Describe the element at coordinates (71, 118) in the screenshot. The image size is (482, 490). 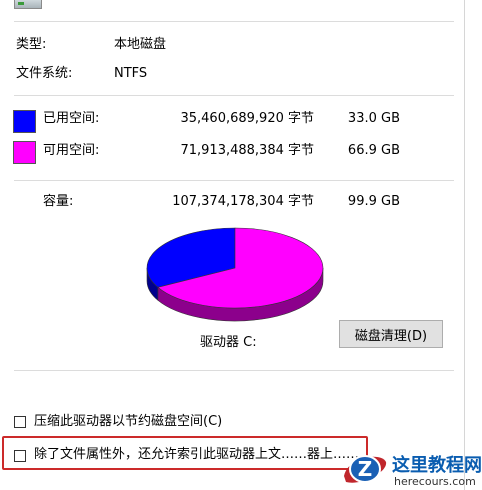
I see `used-space-label: 已用空间:` at that location.